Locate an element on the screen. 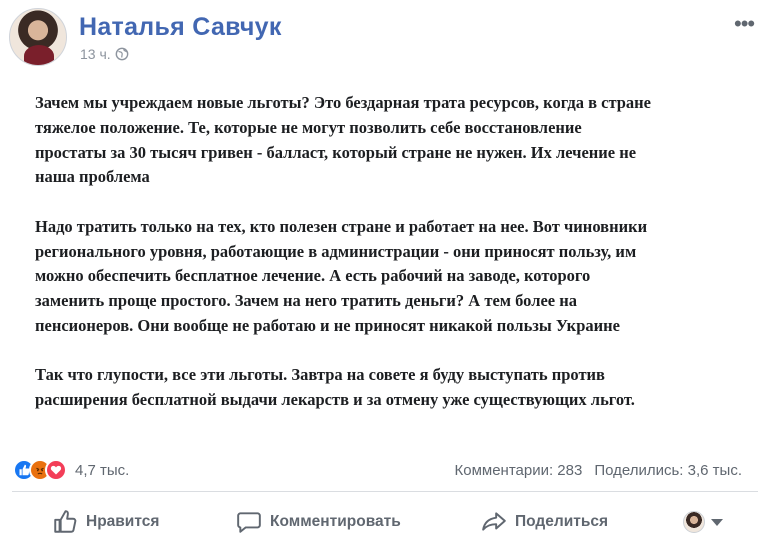 This screenshot has width=770, height=552. react-as-selector is located at coordinates (703, 522).